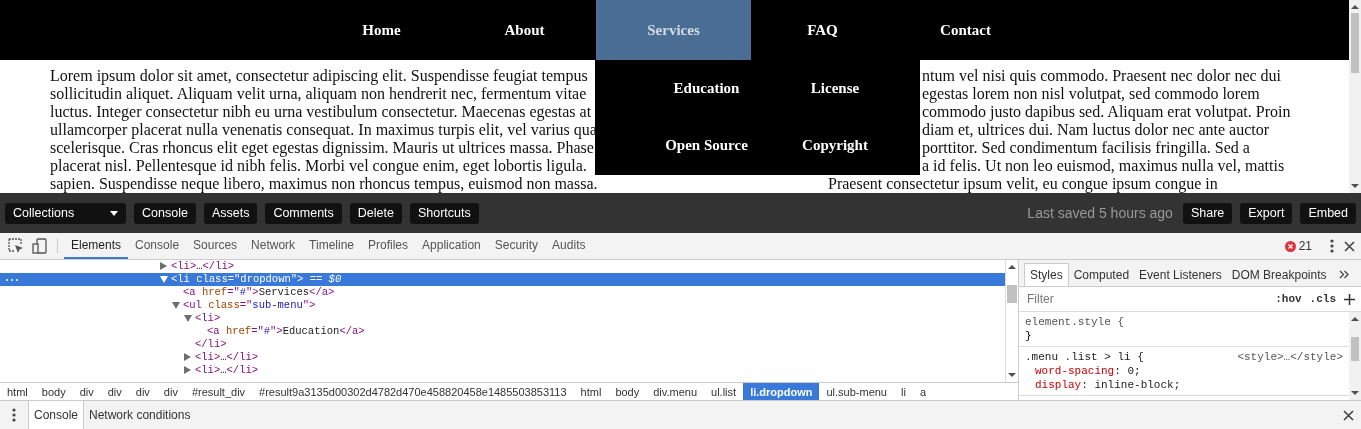 Image resolution: width=1361 pixels, height=429 pixels. I want to click on devtools-tab: Sources, so click(215, 246).